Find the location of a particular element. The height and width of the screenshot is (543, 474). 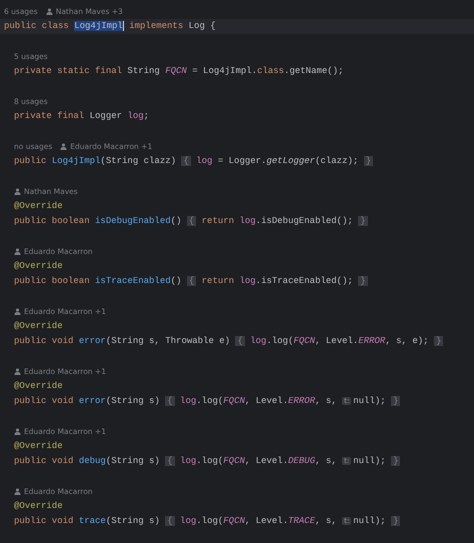

code-line: public boolean isTraceEnabled() { return log.isTraceEnabled(); } is located at coordinates (191, 281).